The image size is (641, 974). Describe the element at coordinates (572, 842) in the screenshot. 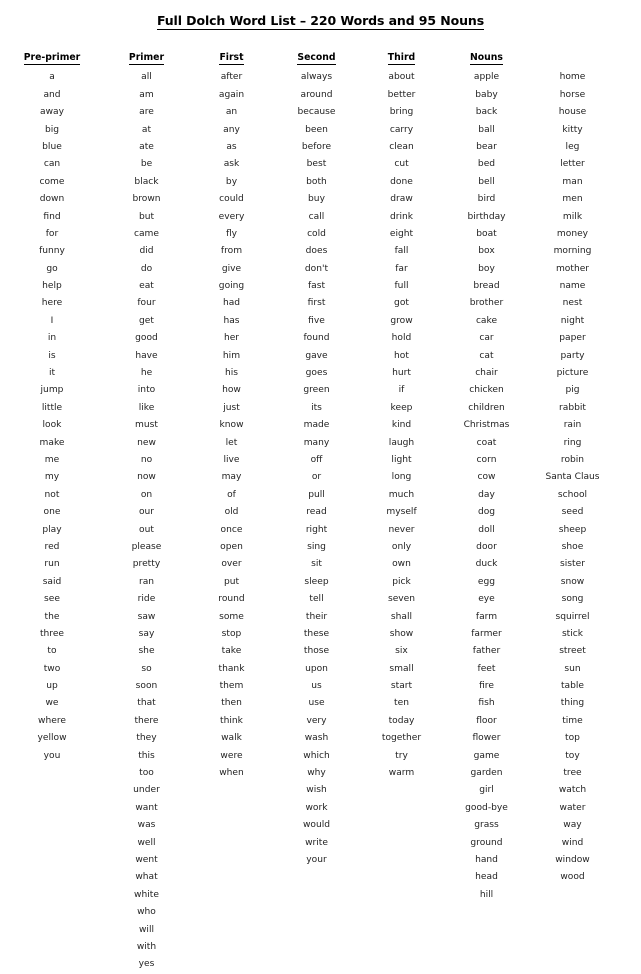

I see `word-item: wind` at that location.